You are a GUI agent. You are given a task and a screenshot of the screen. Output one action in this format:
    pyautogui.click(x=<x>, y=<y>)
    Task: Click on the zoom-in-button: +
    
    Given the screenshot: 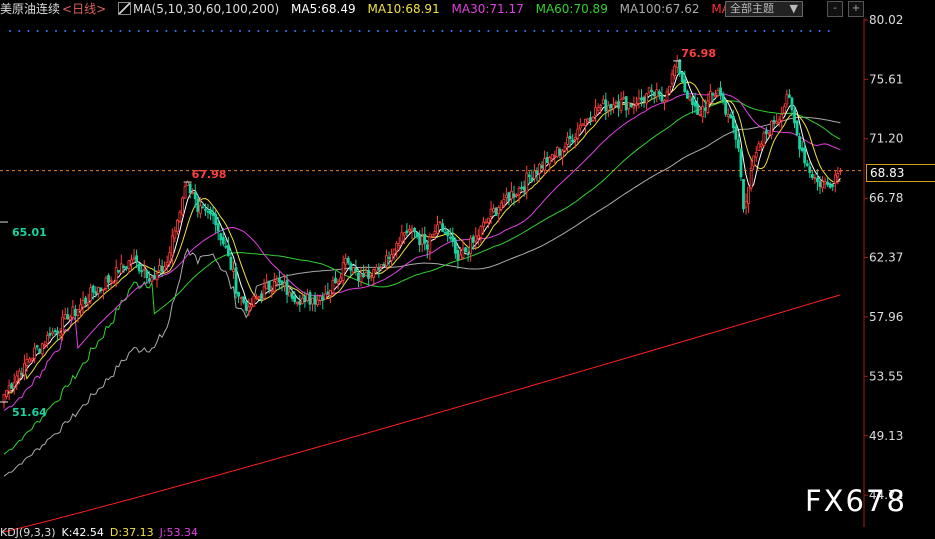 What is the action you would take?
    pyautogui.click(x=856, y=9)
    